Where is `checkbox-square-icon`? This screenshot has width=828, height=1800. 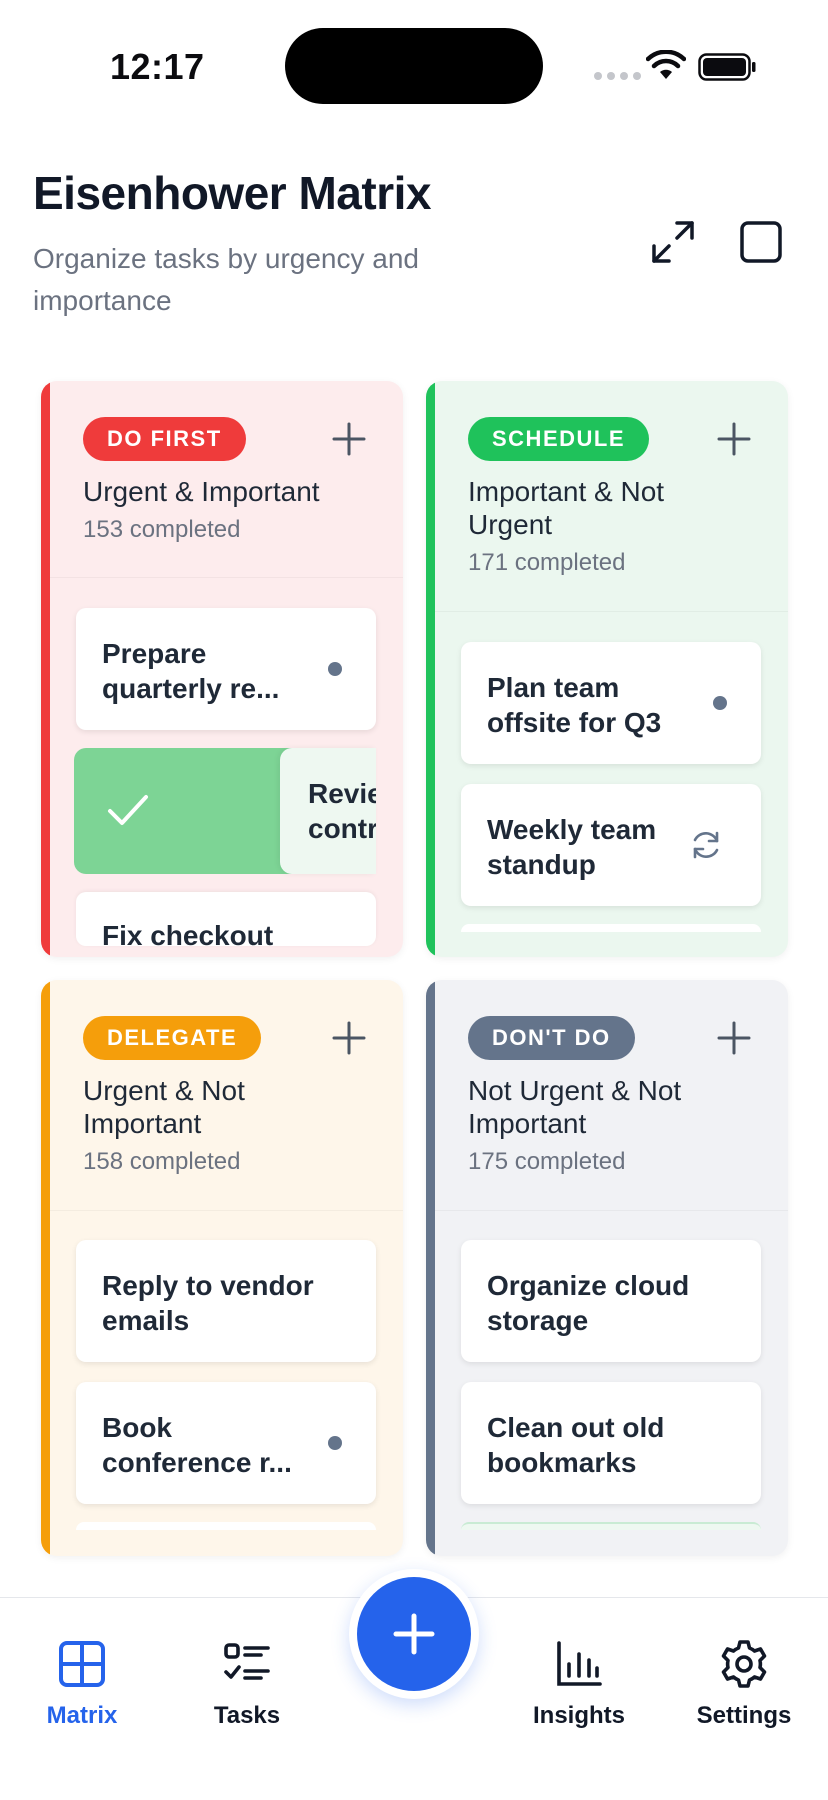 checkbox-square-icon is located at coordinates (761, 242).